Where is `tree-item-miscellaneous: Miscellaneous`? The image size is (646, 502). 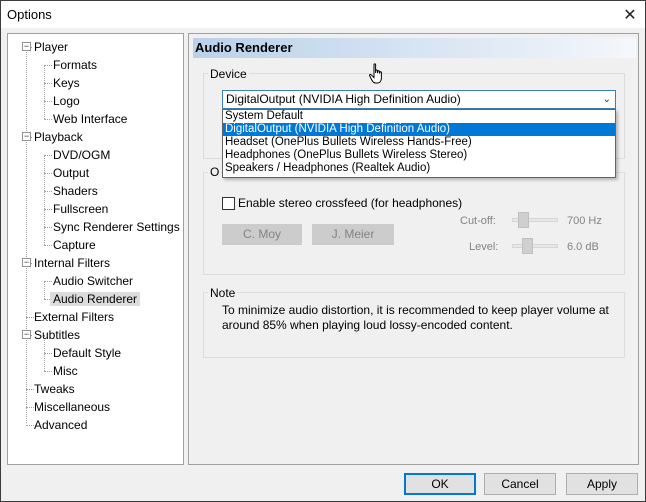 tree-item-miscellaneous: Miscellaneous is located at coordinates (72, 407).